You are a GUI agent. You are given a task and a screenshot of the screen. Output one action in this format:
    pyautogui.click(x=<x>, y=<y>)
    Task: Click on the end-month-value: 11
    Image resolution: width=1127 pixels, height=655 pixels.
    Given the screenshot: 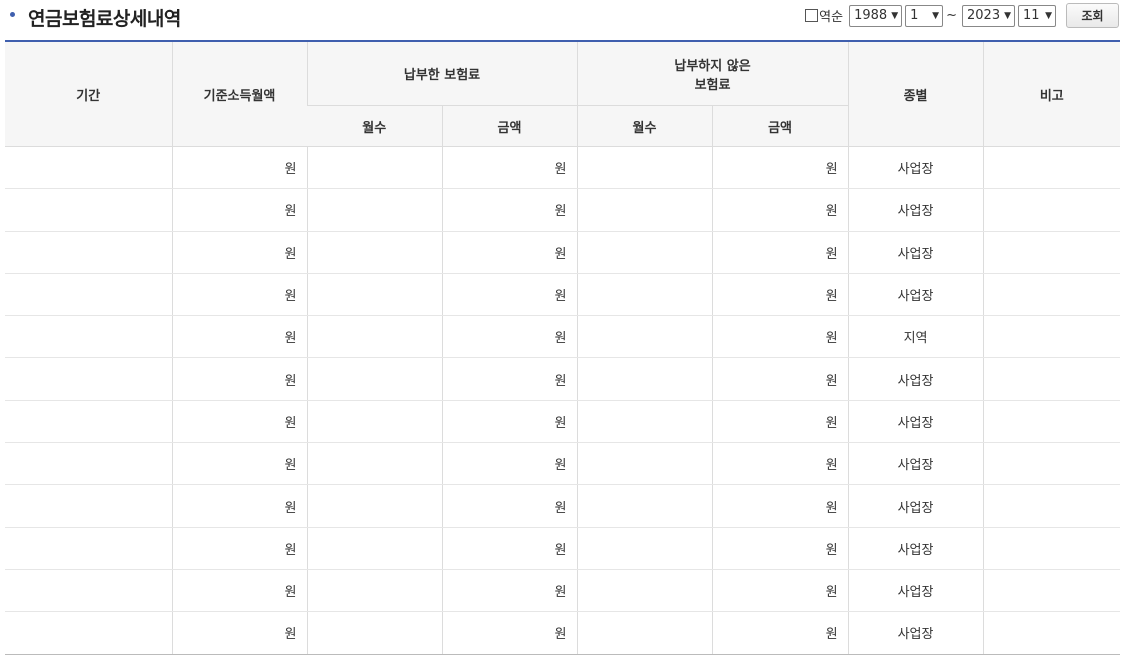 What is the action you would take?
    pyautogui.click(x=1031, y=15)
    